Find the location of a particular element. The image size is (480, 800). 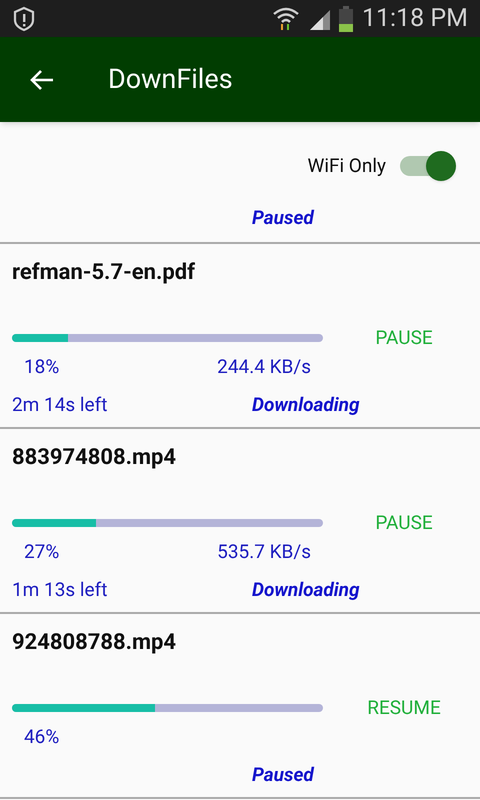

shield-icon is located at coordinates (24, 19).